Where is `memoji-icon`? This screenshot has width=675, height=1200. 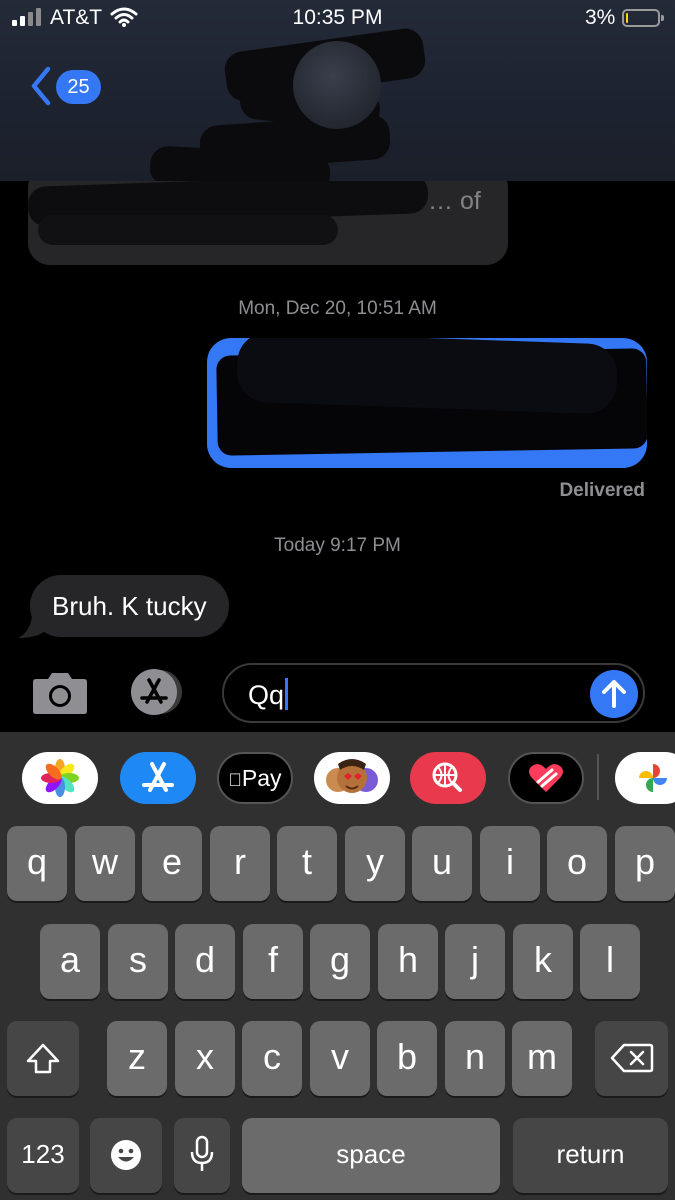 memoji-icon is located at coordinates (352, 778).